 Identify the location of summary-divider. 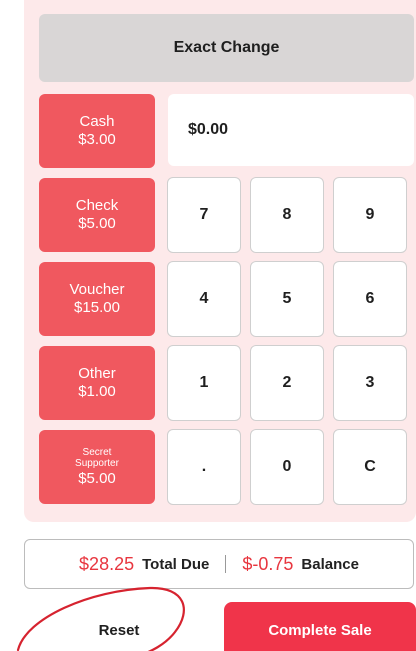
(226, 564).